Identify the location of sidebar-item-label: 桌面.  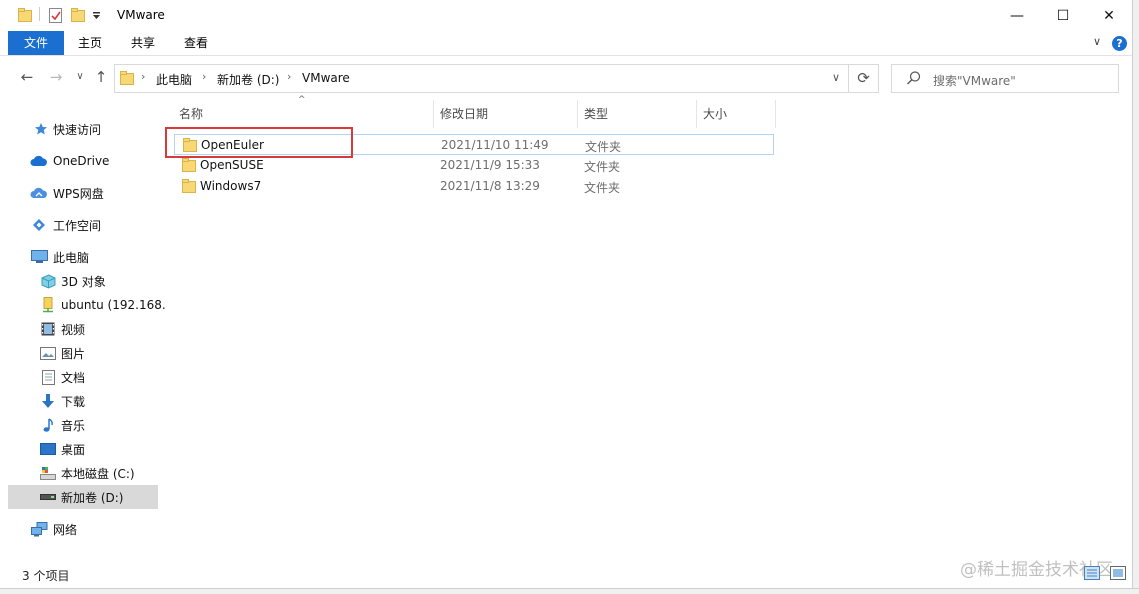
(73, 449).